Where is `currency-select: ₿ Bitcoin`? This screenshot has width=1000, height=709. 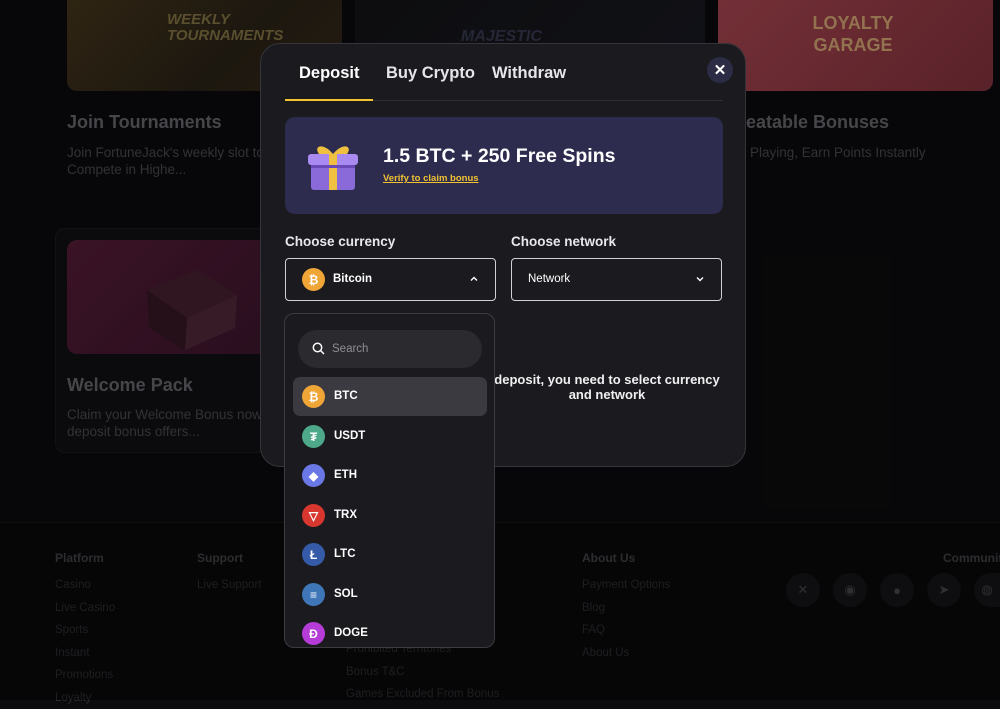 currency-select: ₿ Bitcoin is located at coordinates (390, 279).